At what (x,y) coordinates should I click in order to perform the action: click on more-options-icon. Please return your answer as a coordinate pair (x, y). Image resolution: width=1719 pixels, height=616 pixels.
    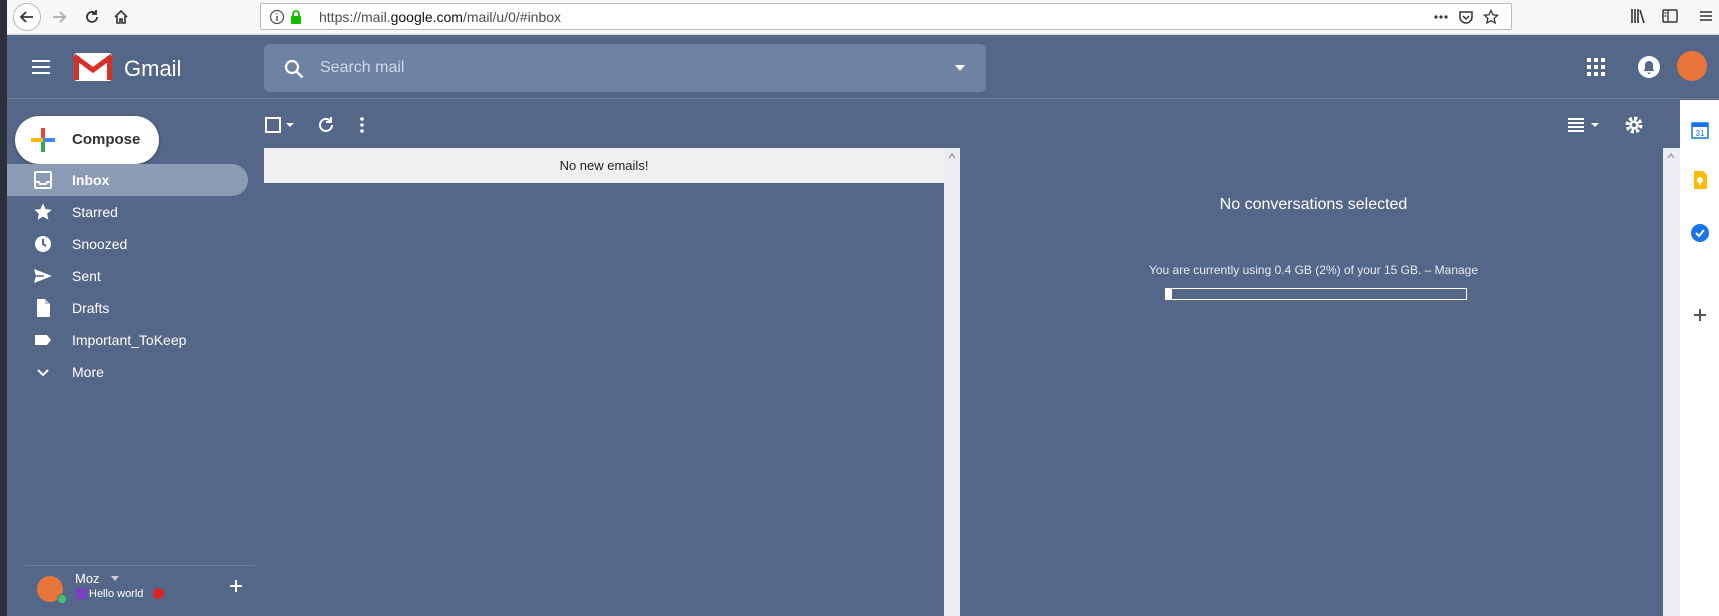
    Looking at the image, I should click on (362, 125).